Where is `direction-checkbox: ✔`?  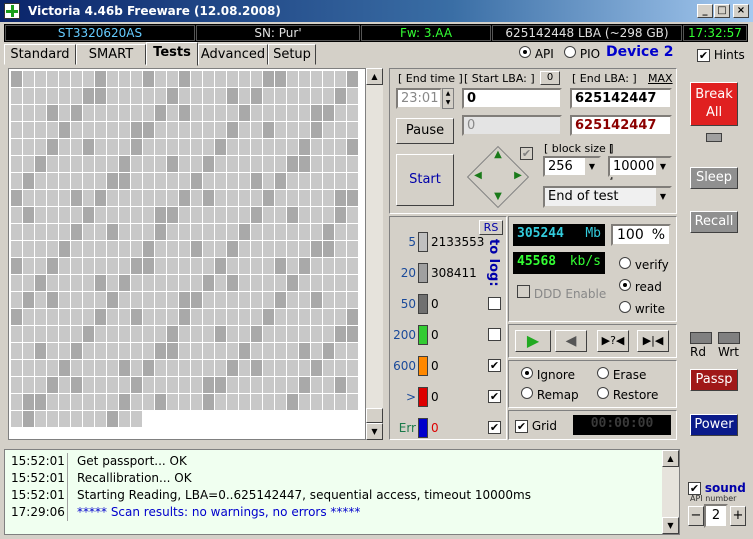 direction-checkbox: ✔ is located at coordinates (526, 153).